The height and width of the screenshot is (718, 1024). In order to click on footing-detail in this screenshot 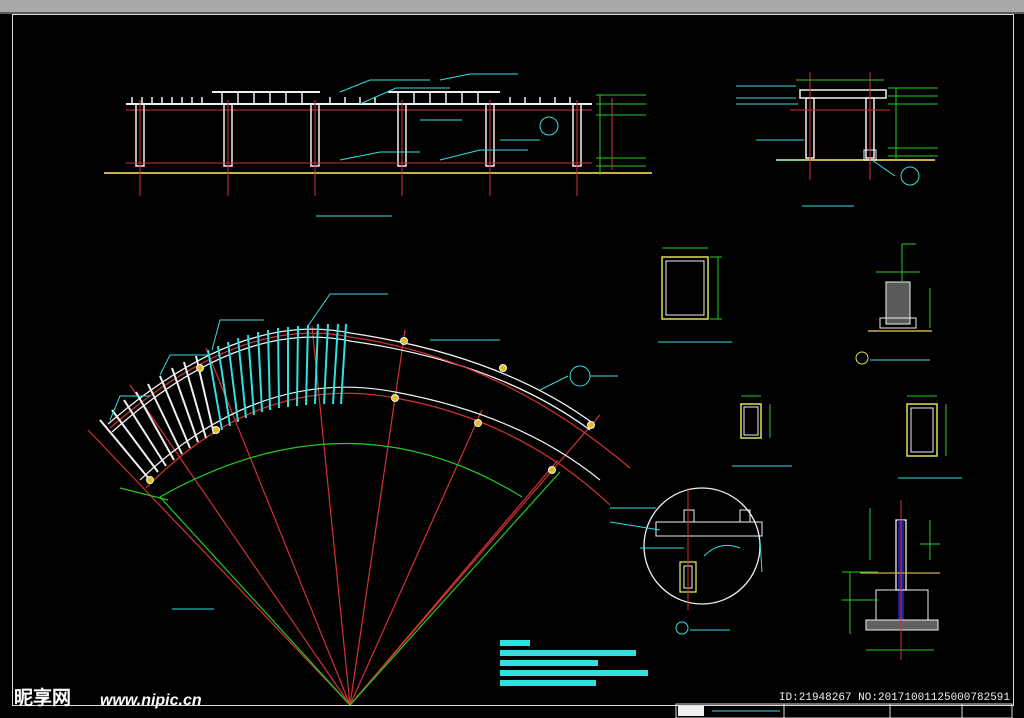, I will do `click(893, 304)`.